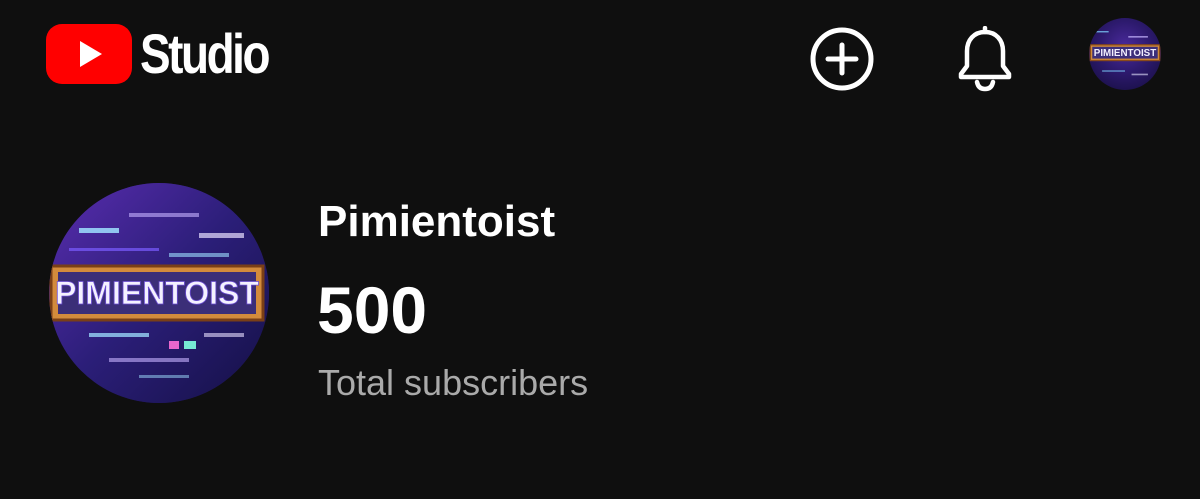 The width and height of the screenshot is (1200, 499). I want to click on create-button, so click(842, 59).